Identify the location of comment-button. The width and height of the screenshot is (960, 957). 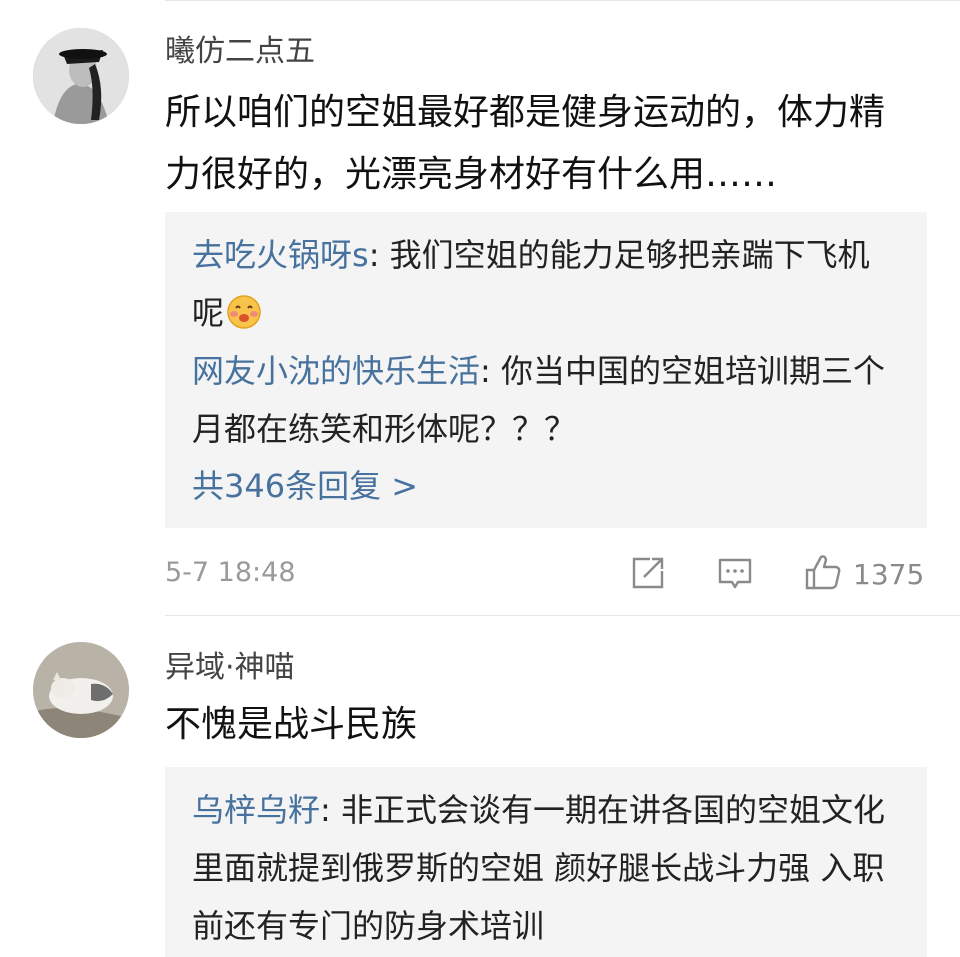
(735, 576).